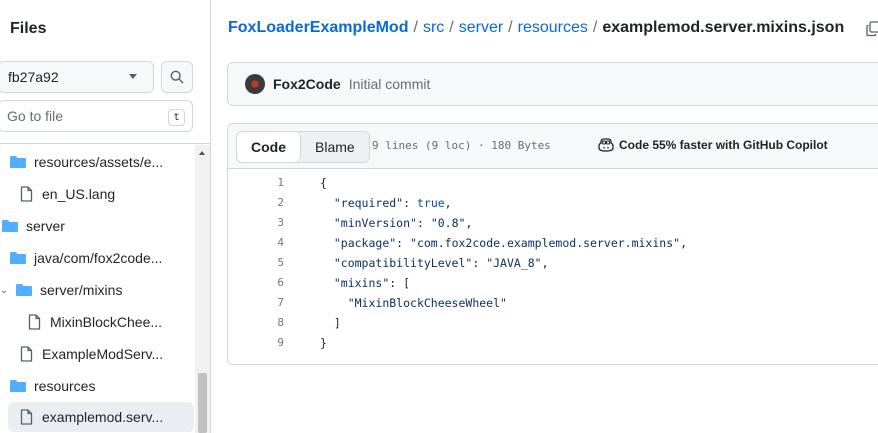 Image resolution: width=878 pixels, height=433 pixels. Describe the element at coordinates (553, 286) in the screenshot. I see `code-line: 6 "mixins": [` at that location.